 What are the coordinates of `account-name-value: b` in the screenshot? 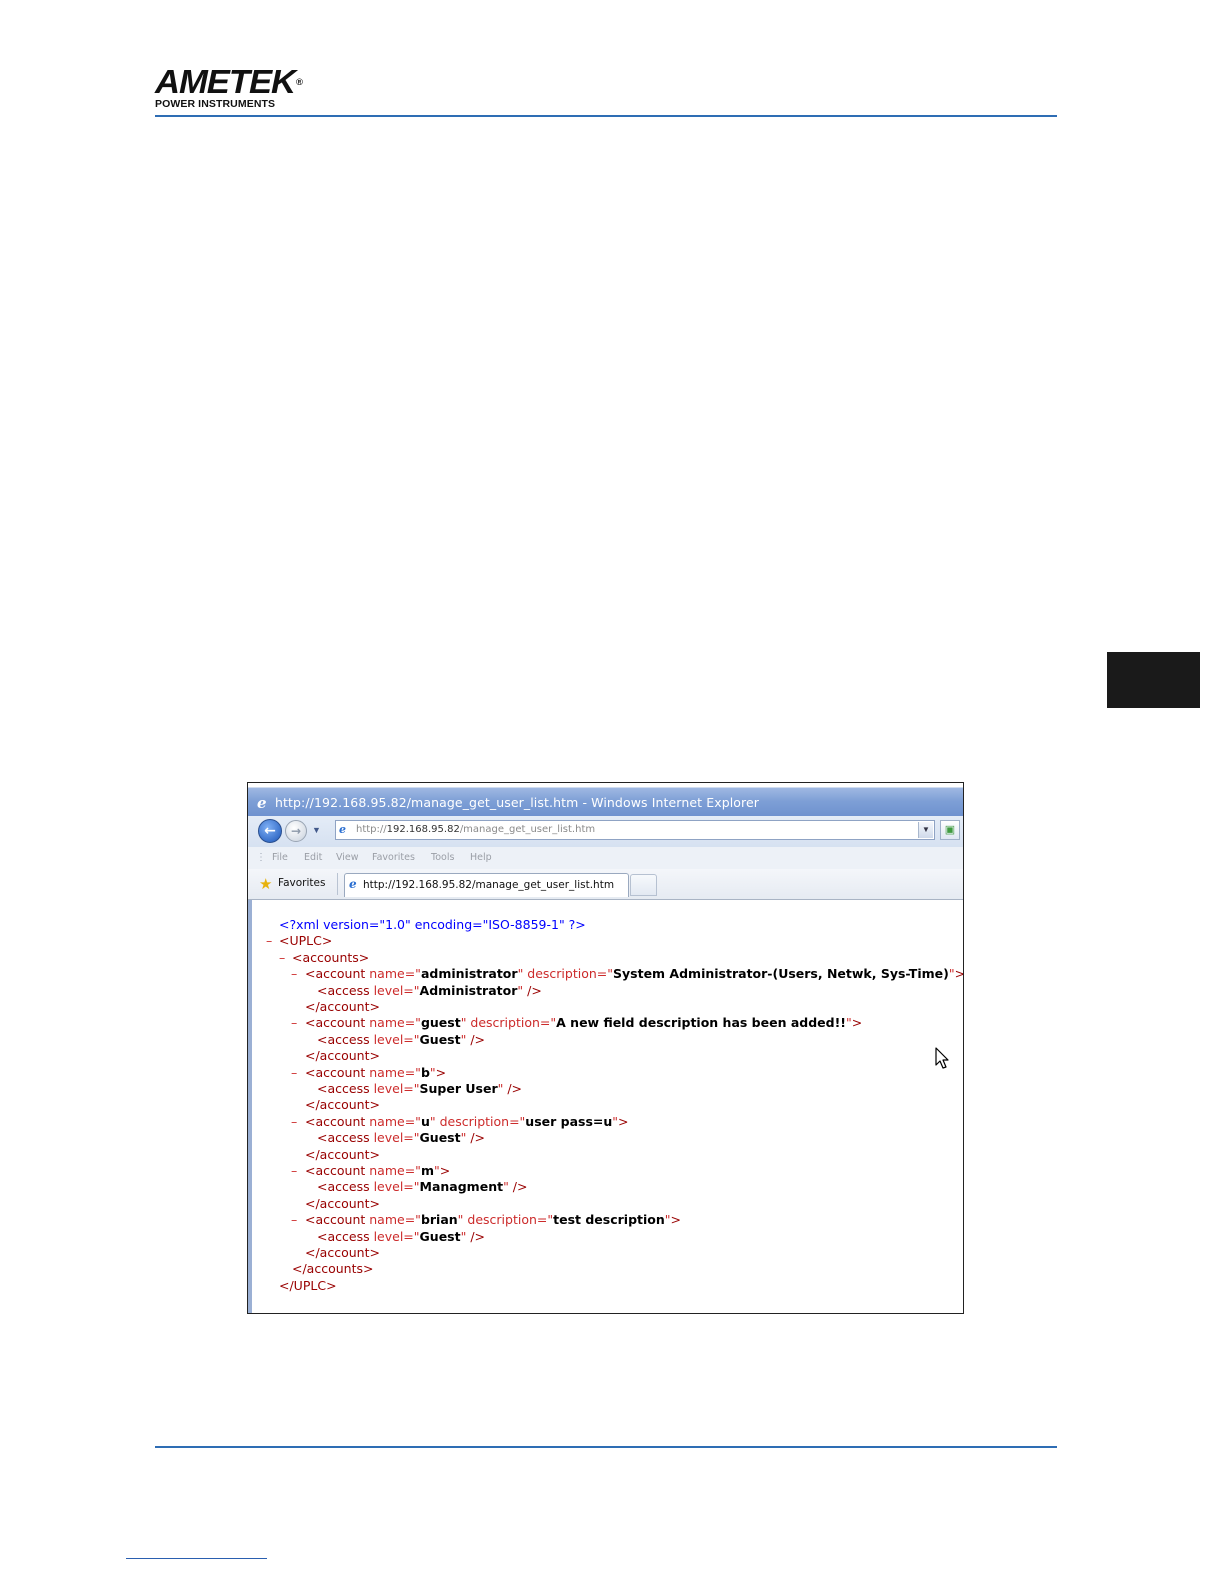 It's located at (425, 1072).